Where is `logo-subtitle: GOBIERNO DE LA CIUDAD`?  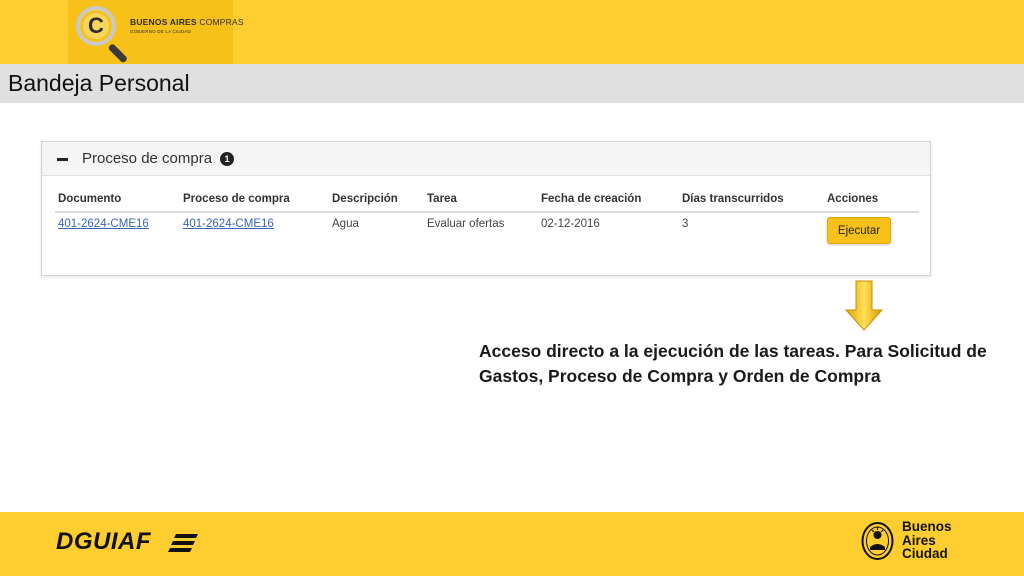
logo-subtitle: GOBIERNO DE LA CIUDAD is located at coordinates (160, 31).